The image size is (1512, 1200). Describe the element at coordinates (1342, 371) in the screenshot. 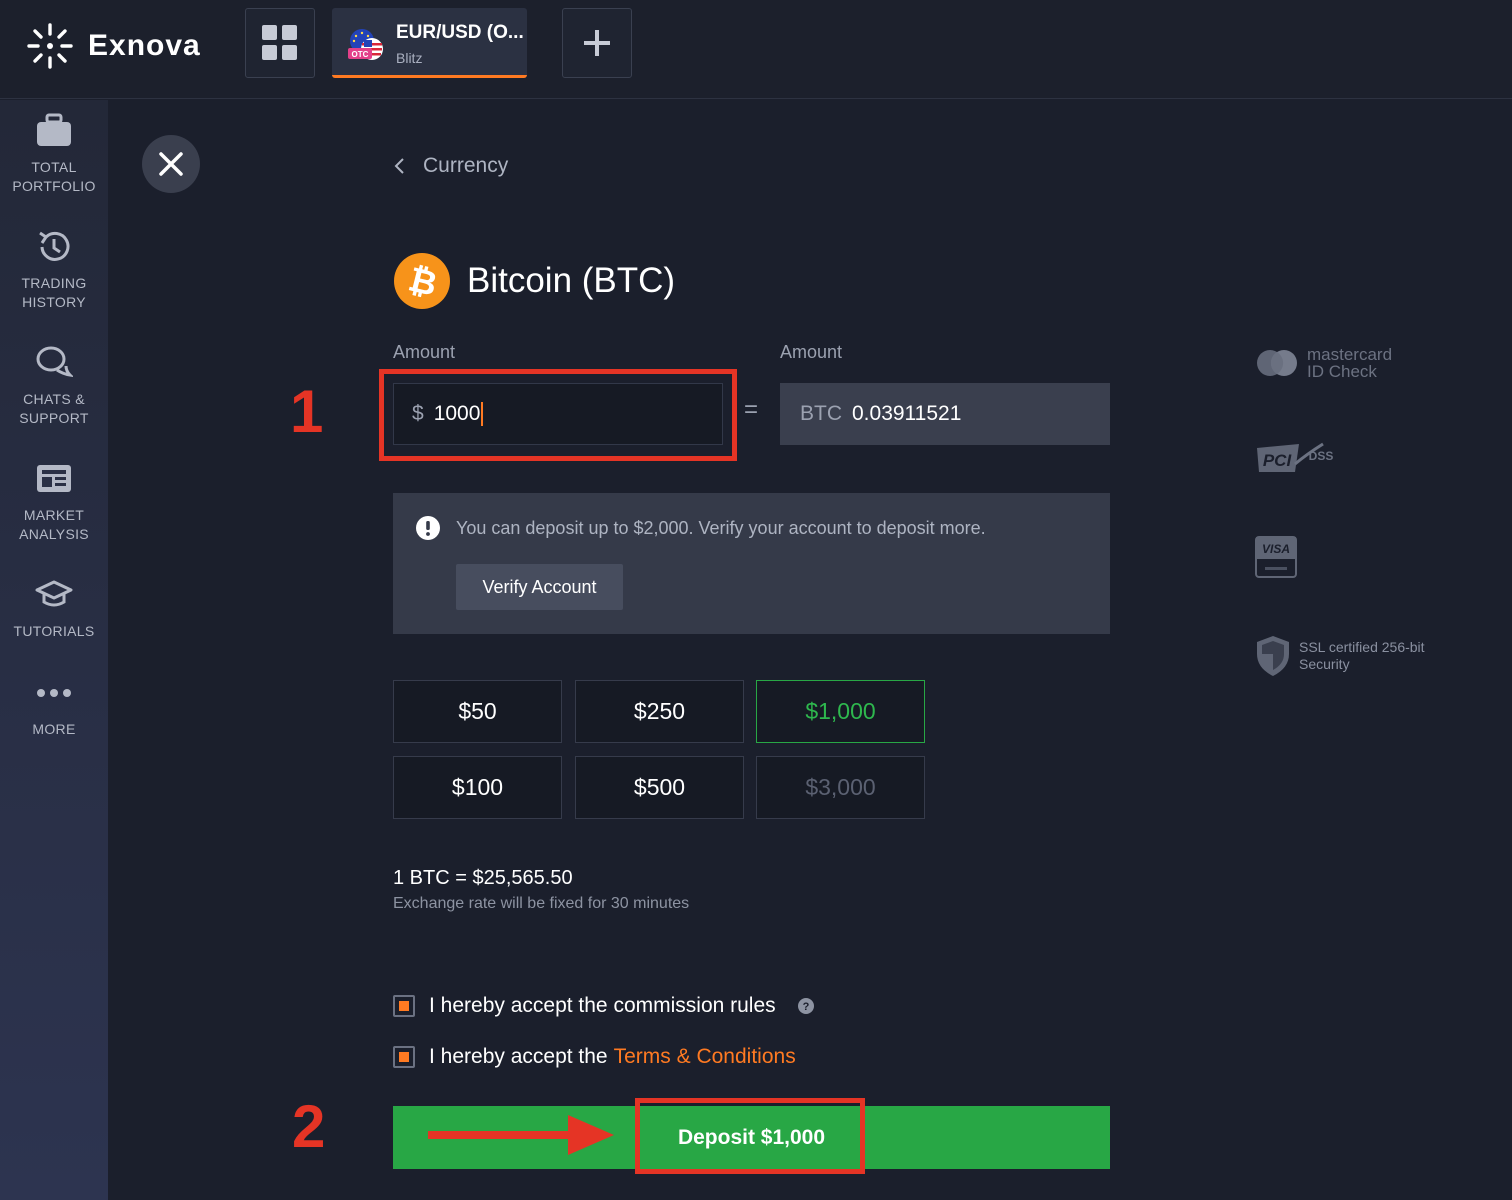

I see `mastercard-line-2: ID Check` at that location.